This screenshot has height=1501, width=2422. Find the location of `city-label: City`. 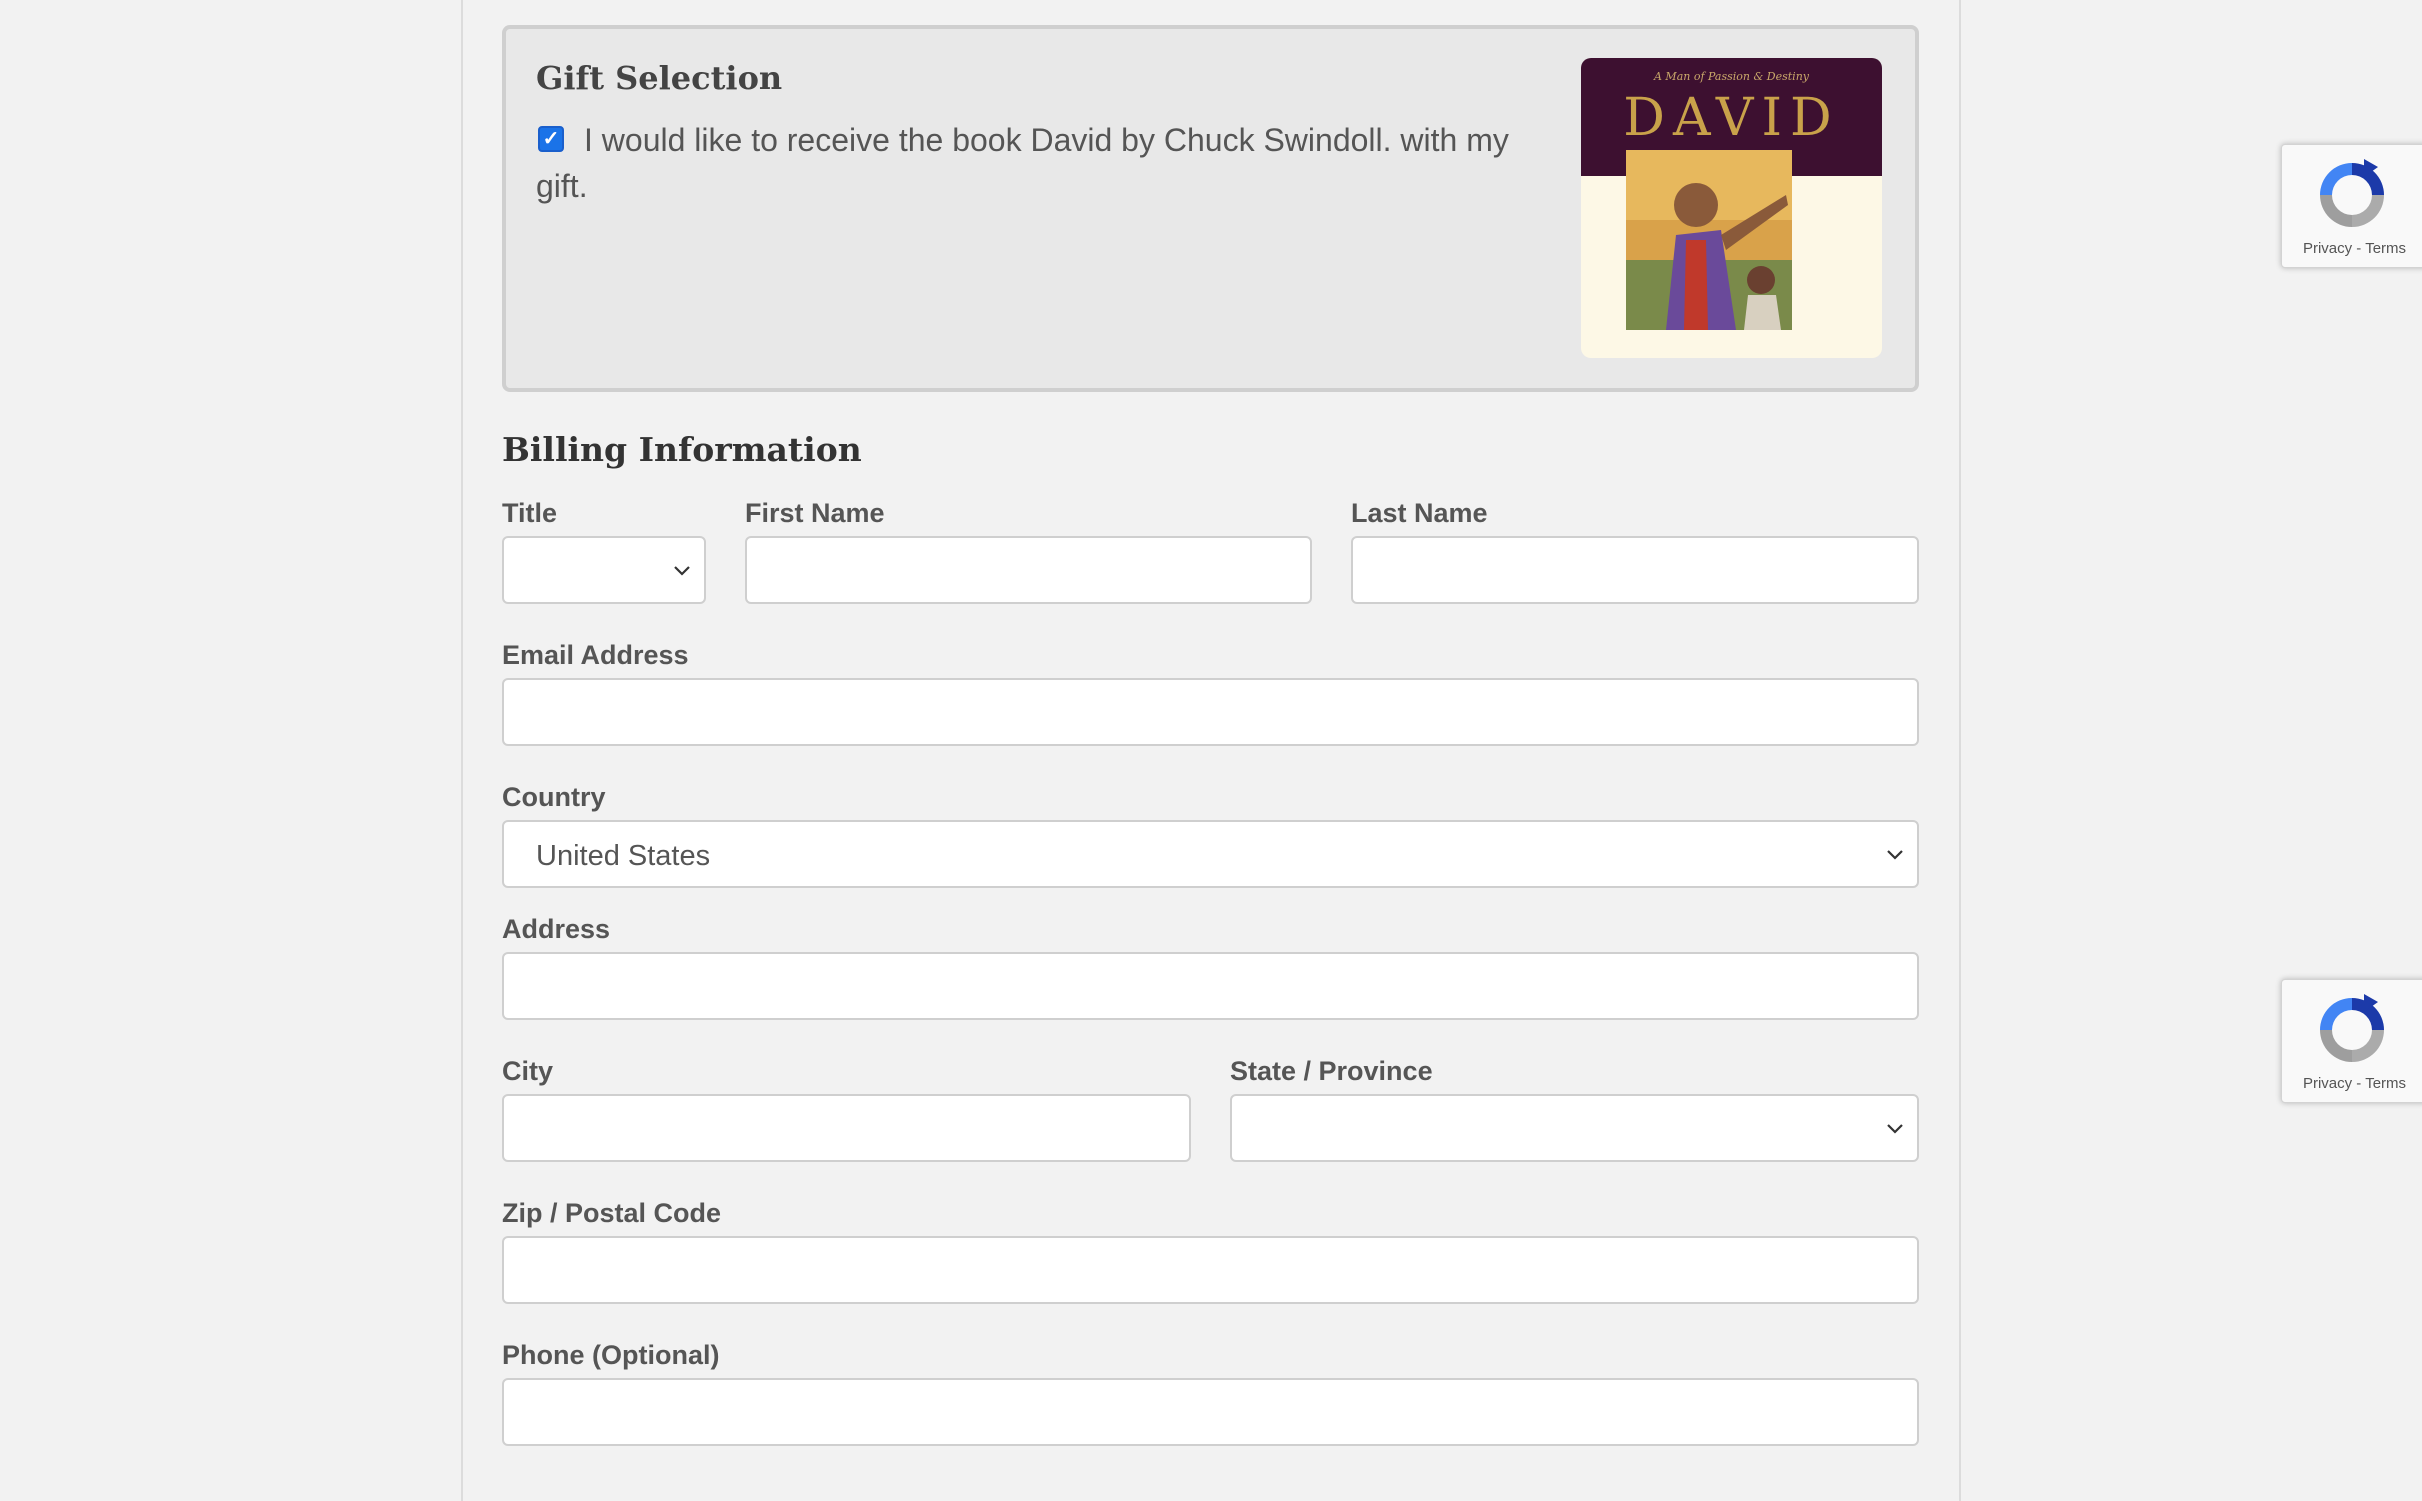

city-label: City is located at coordinates (528, 1071).